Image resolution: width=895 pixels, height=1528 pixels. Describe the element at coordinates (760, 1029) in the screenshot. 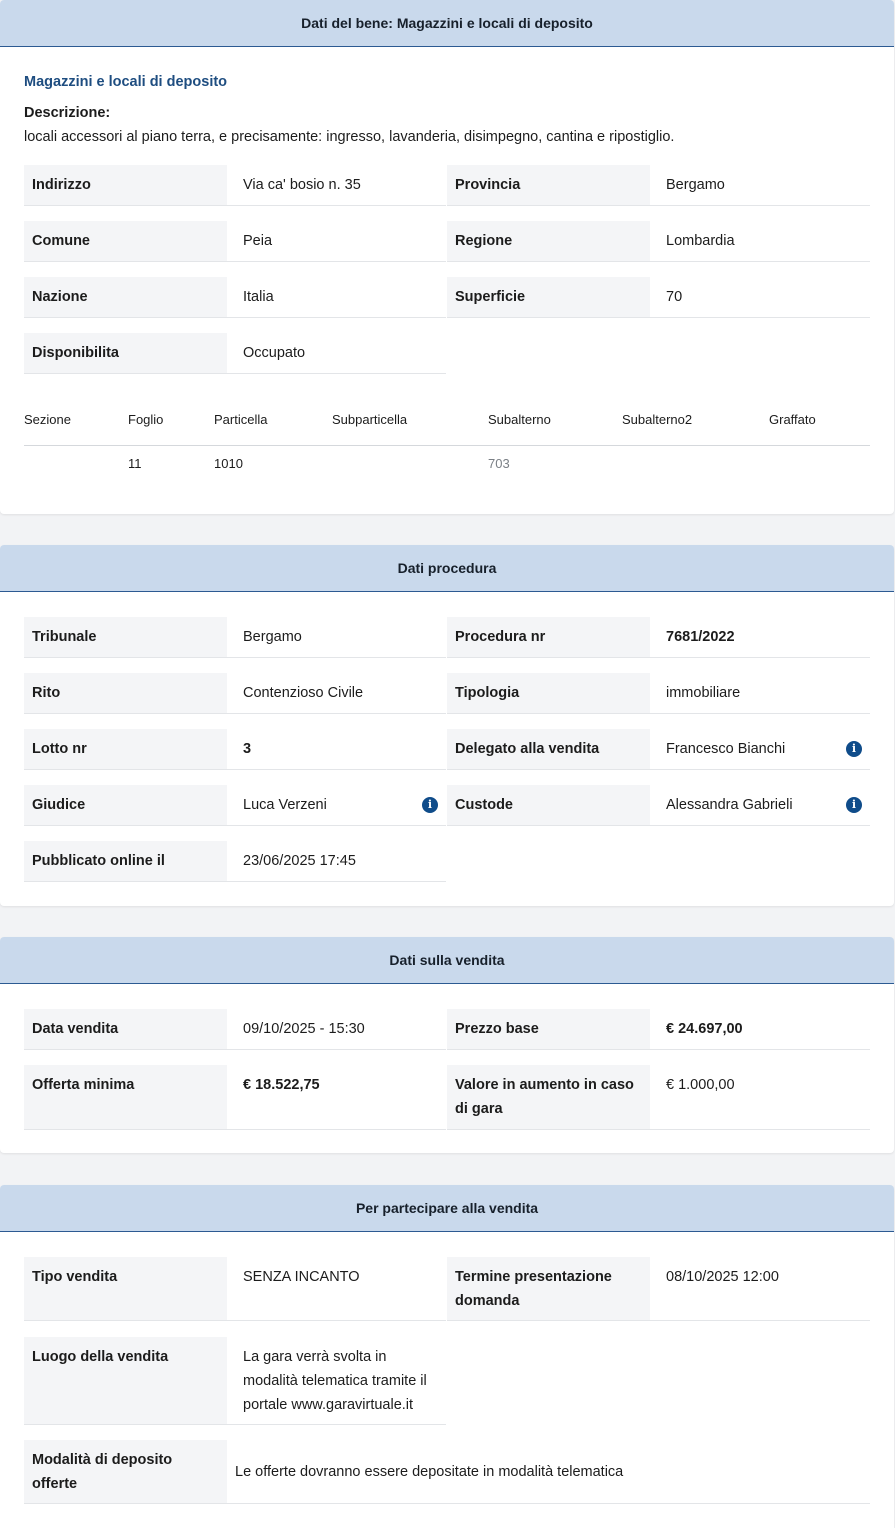

I see `prezzo-base-value: € 24.697,00` at that location.